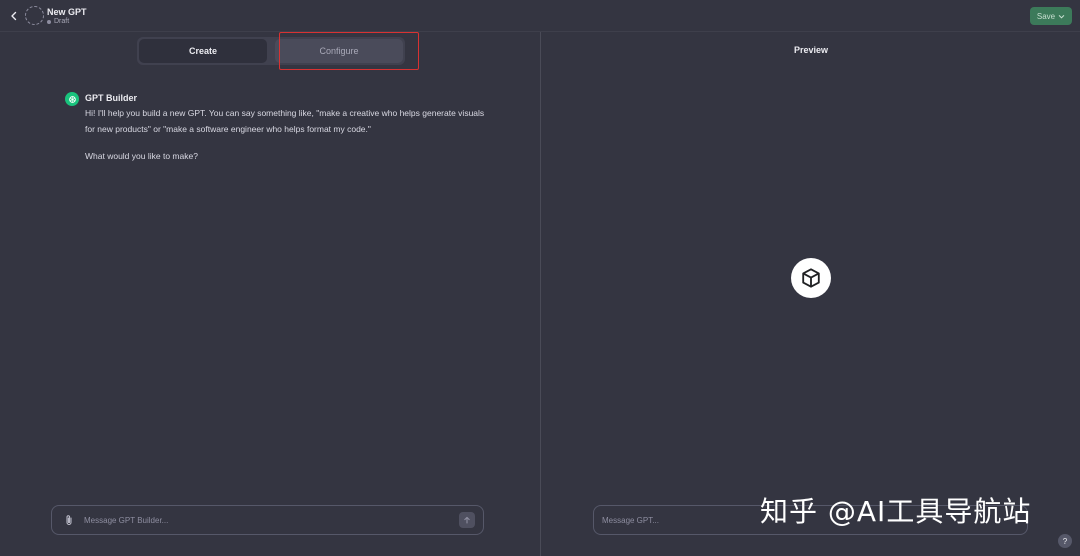 The width and height of the screenshot is (1080, 556). What do you see at coordinates (1046, 16) in the screenshot?
I see `save-button-label: Save` at bounding box center [1046, 16].